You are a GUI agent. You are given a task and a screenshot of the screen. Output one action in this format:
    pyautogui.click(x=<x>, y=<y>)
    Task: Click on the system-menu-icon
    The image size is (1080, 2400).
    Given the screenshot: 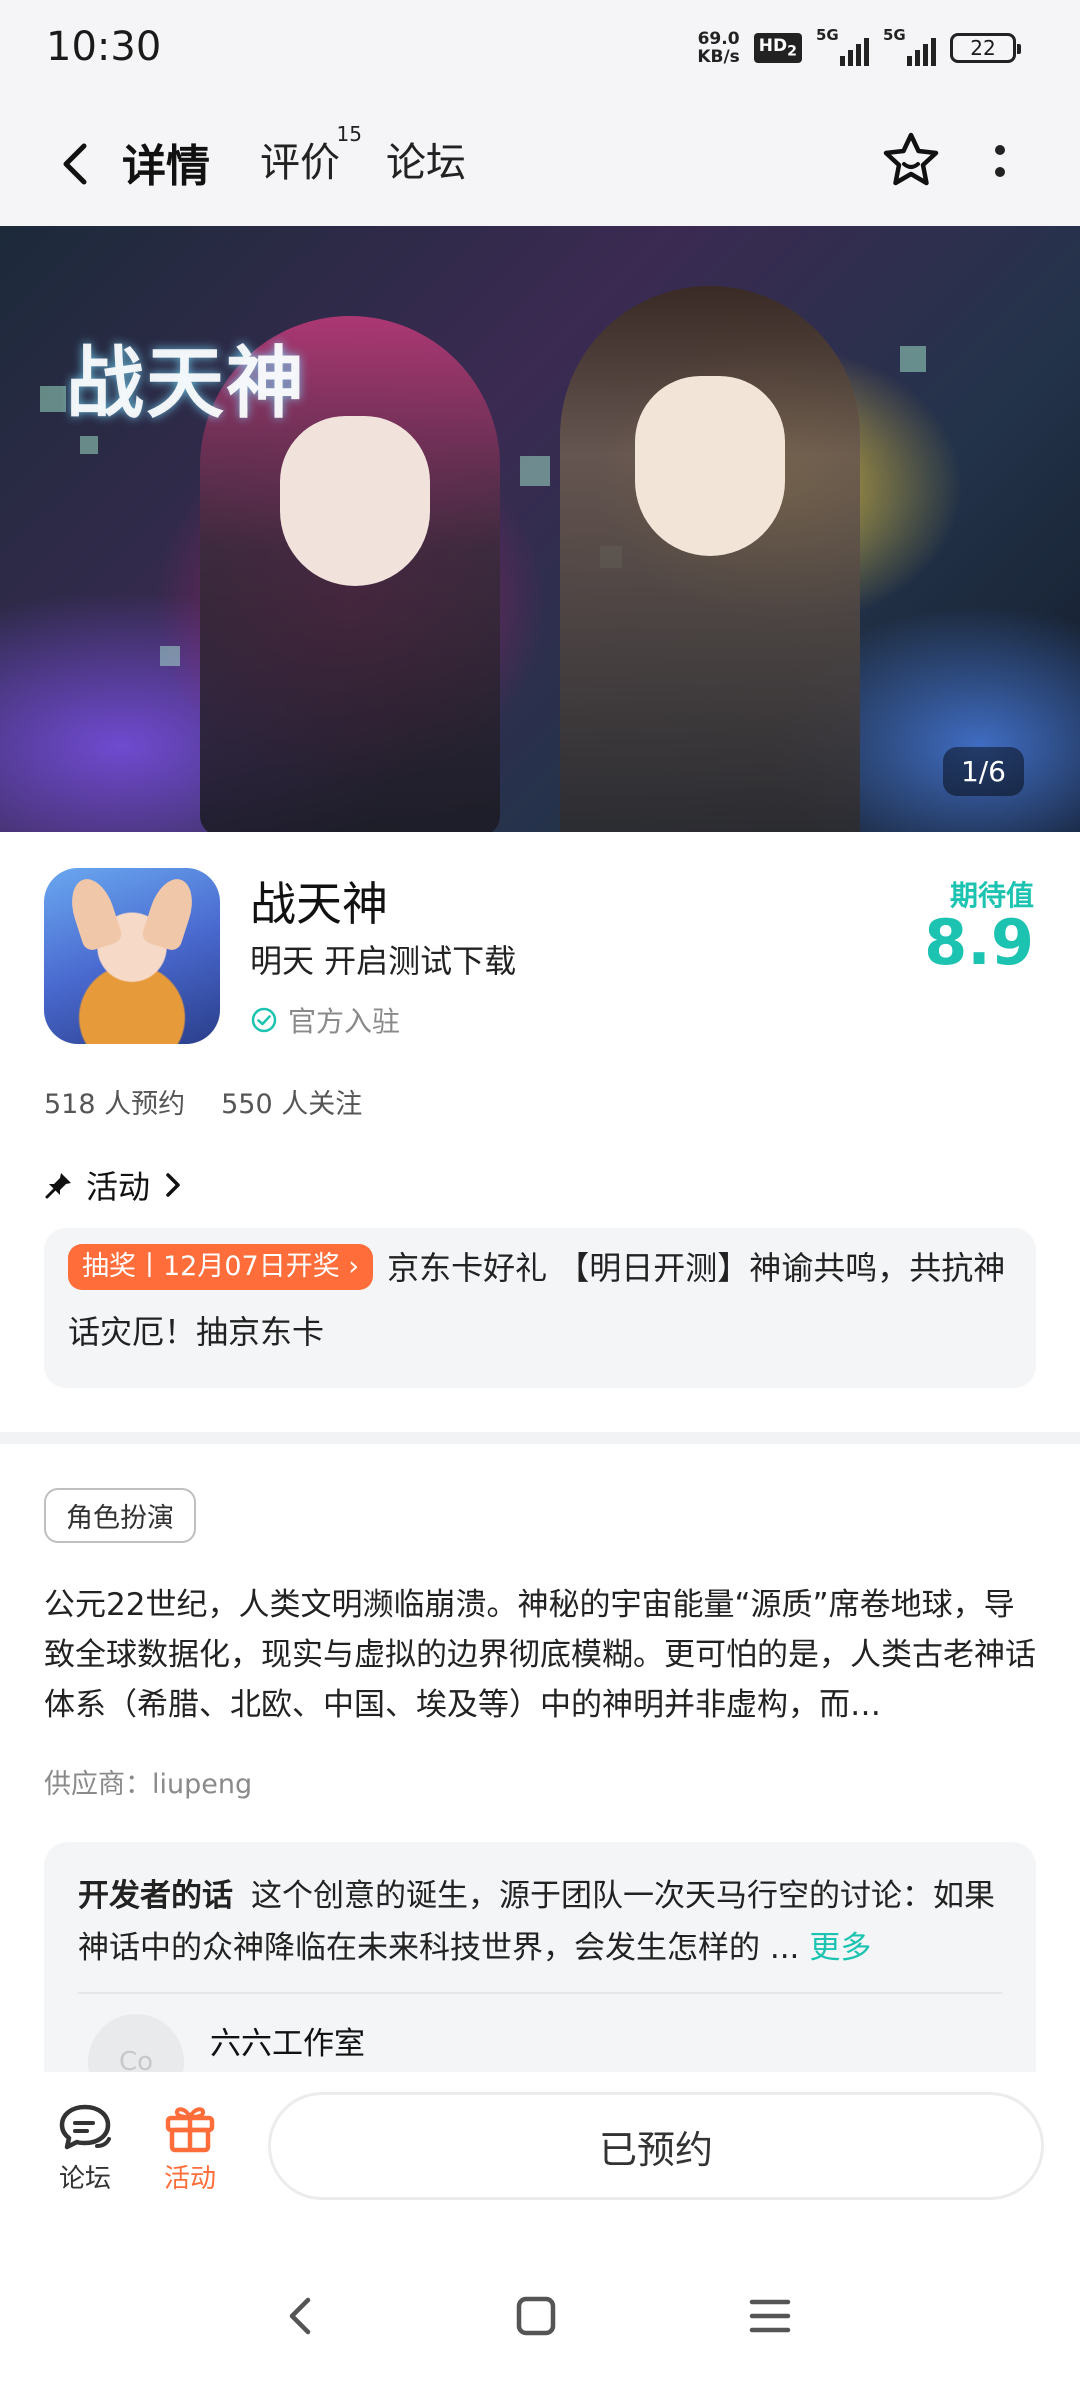 What is the action you would take?
    pyautogui.click(x=770, y=2316)
    